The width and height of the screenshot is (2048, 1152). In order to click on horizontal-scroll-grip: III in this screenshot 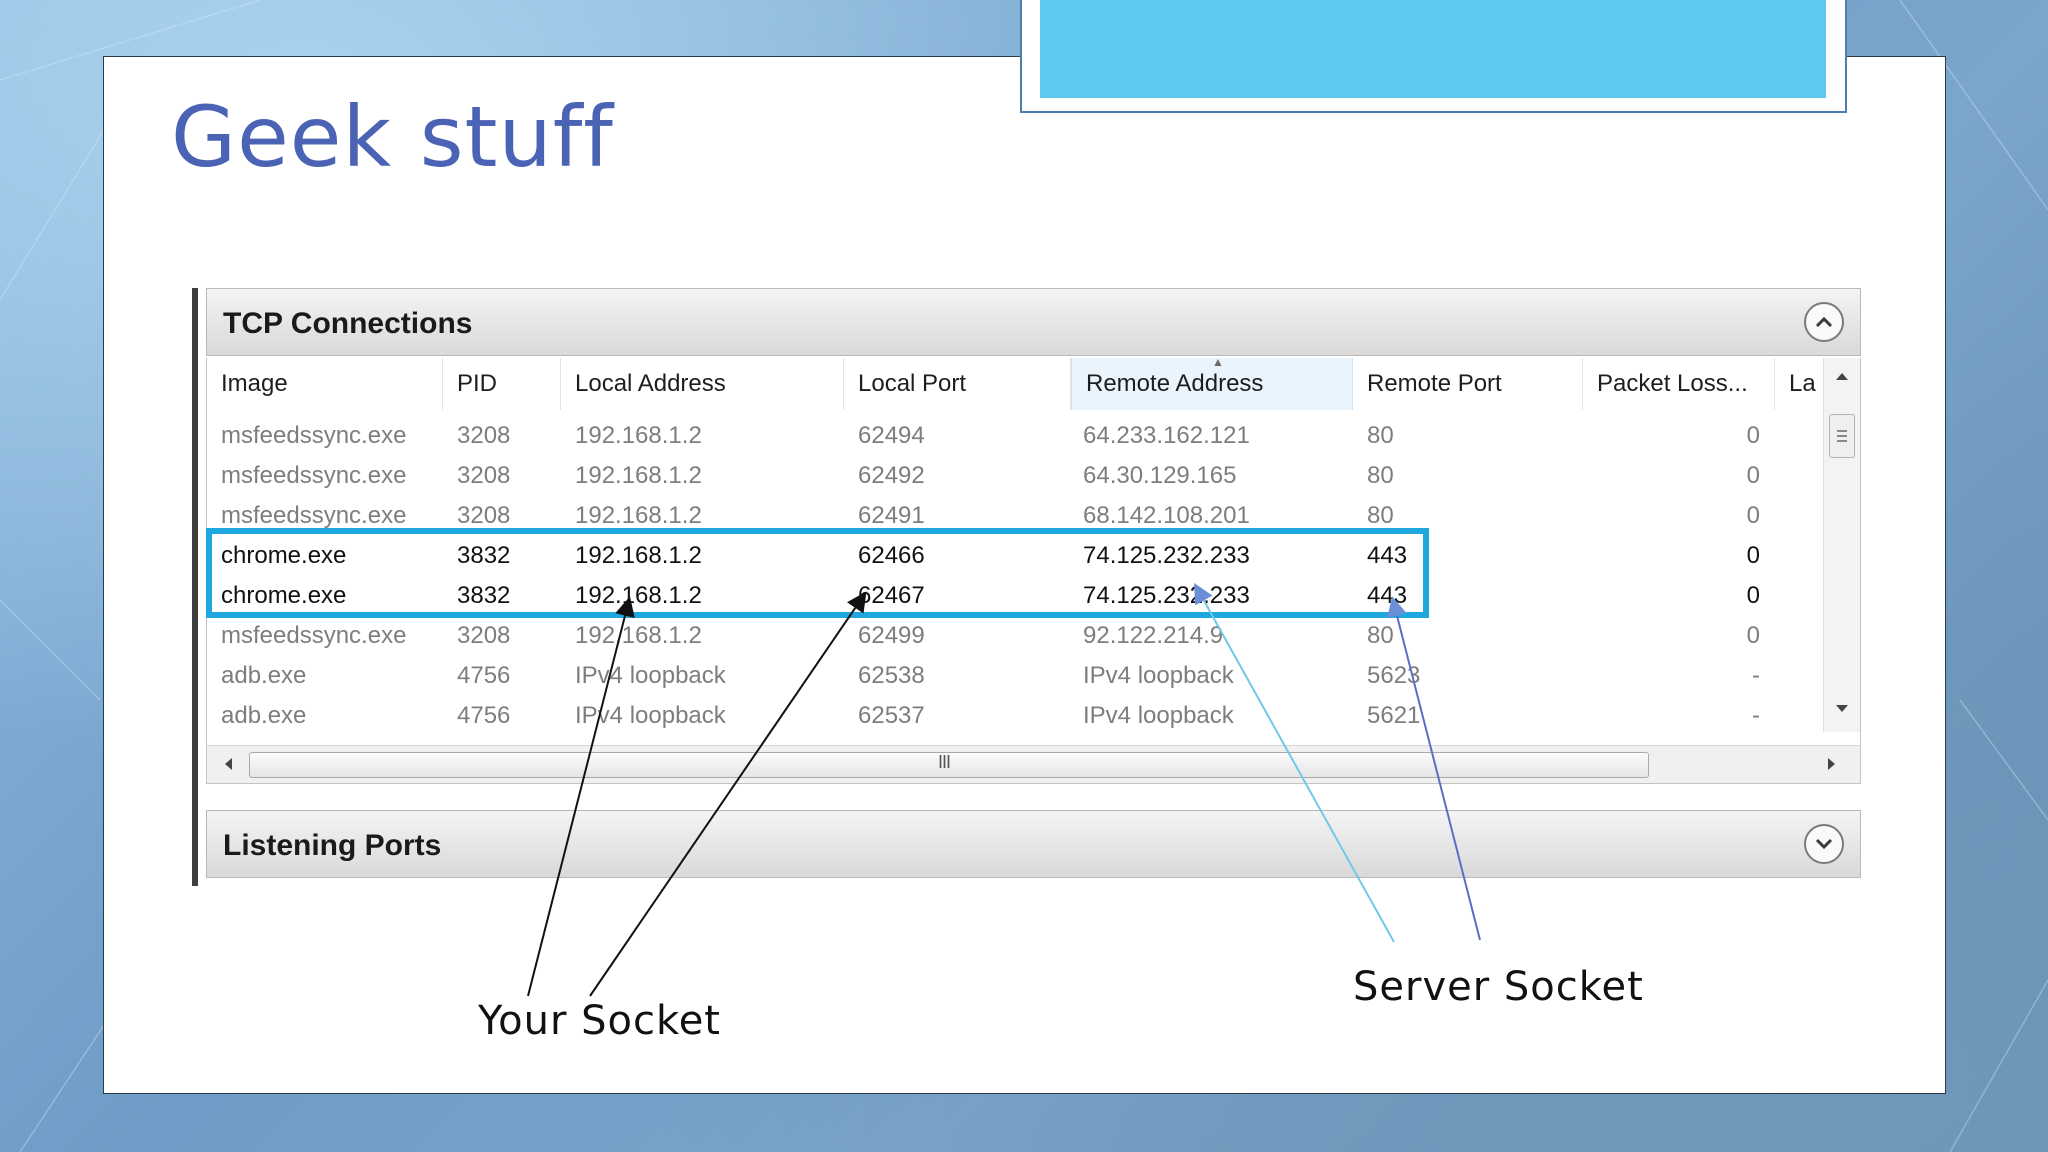, I will do `click(944, 762)`.